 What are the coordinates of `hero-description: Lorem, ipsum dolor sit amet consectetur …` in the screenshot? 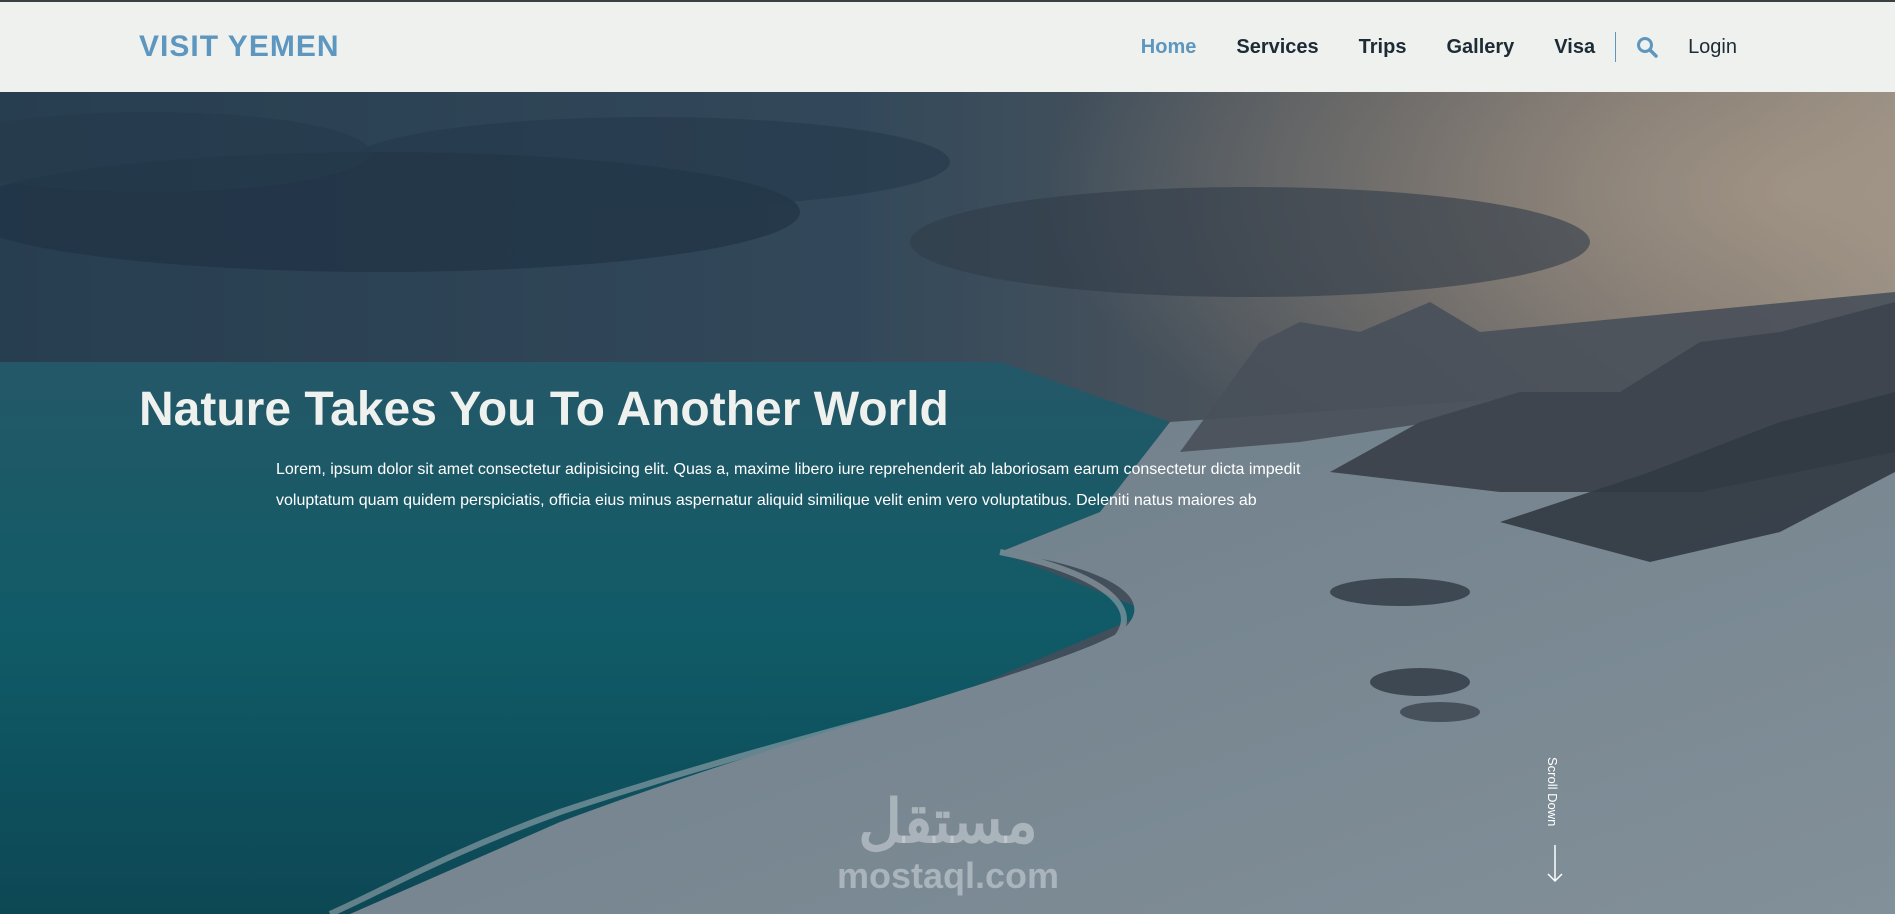 It's located at (788, 485).